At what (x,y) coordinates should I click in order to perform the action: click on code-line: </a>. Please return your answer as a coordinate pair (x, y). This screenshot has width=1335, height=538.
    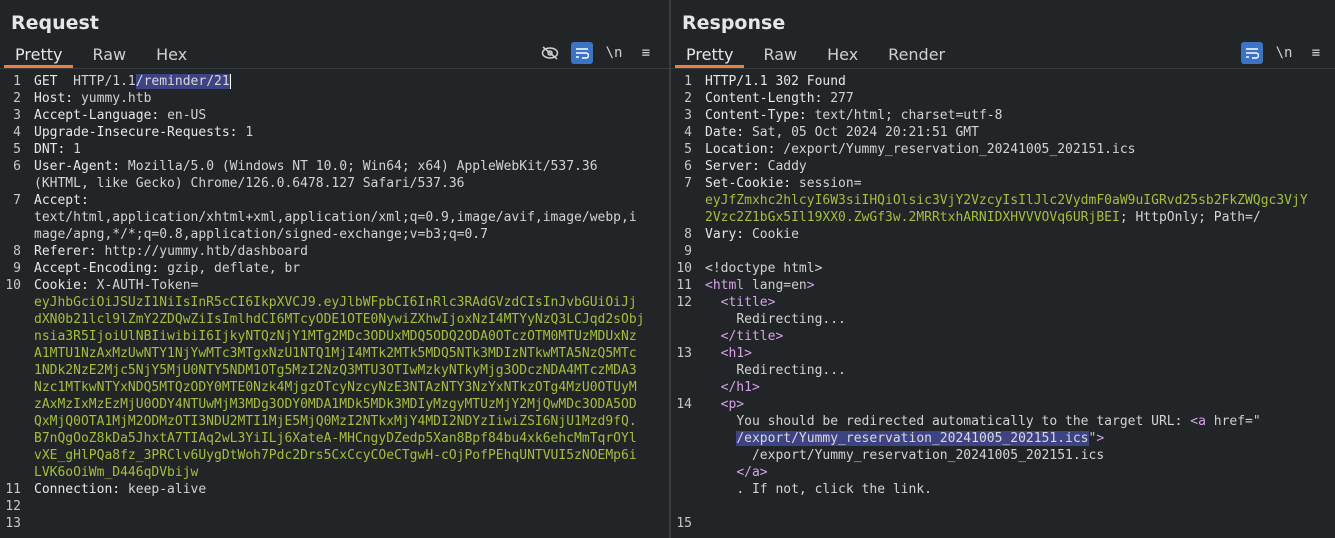
    Looking at the image, I should click on (1017, 472).